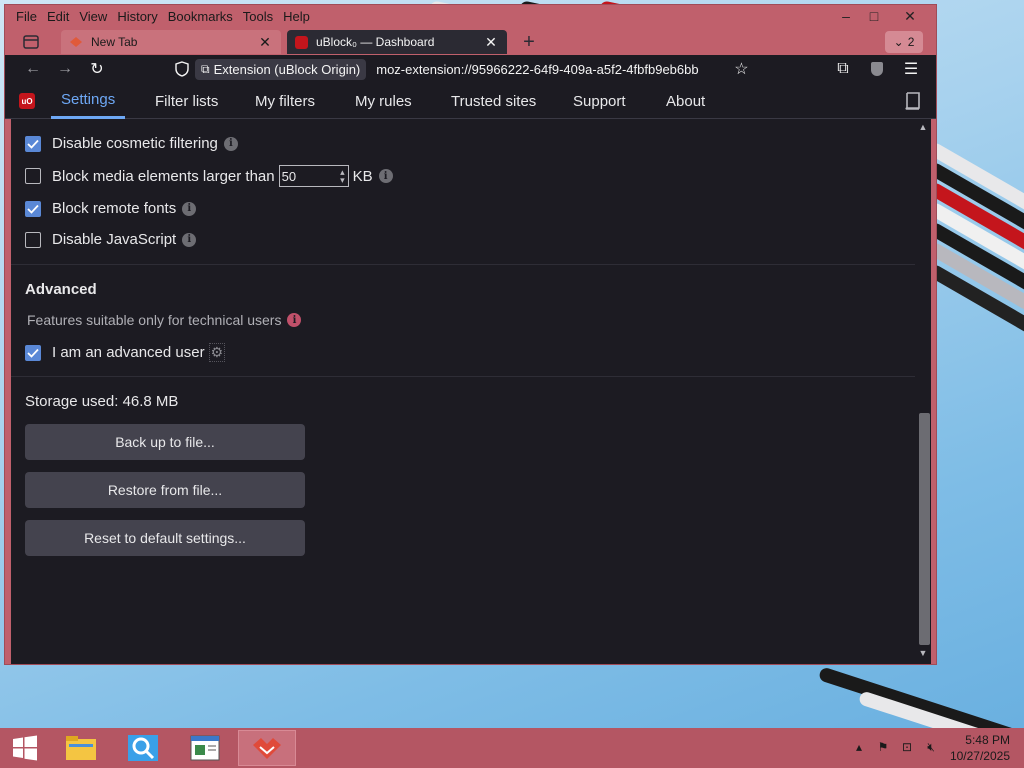 The image size is (1024, 768). Describe the element at coordinates (924, 529) in the screenshot. I see `scrollbar-thumb` at that location.